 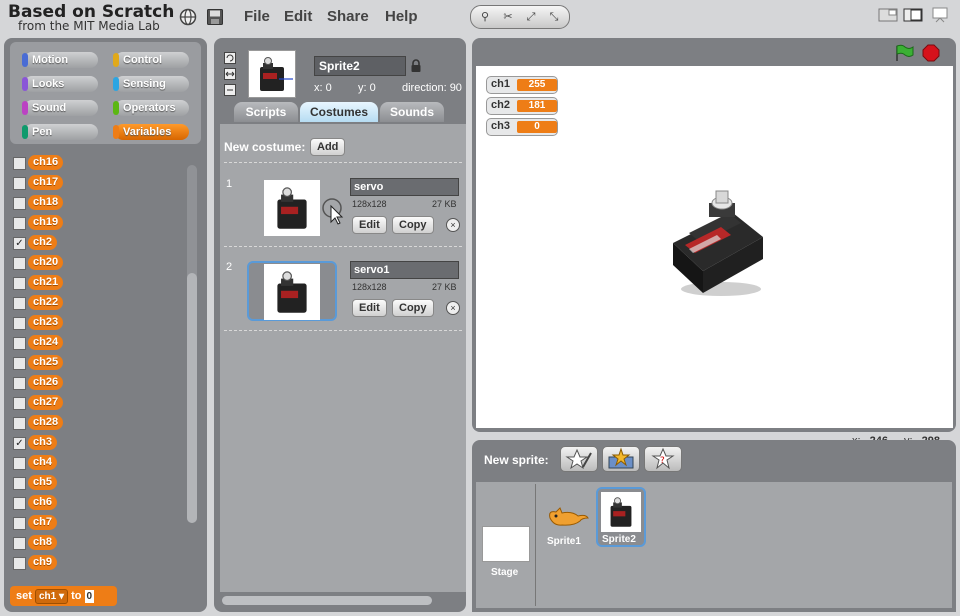 What do you see at coordinates (60, 108) in the screenshot?
I see `category-sound: Sound` at bounding box center [60, 108].